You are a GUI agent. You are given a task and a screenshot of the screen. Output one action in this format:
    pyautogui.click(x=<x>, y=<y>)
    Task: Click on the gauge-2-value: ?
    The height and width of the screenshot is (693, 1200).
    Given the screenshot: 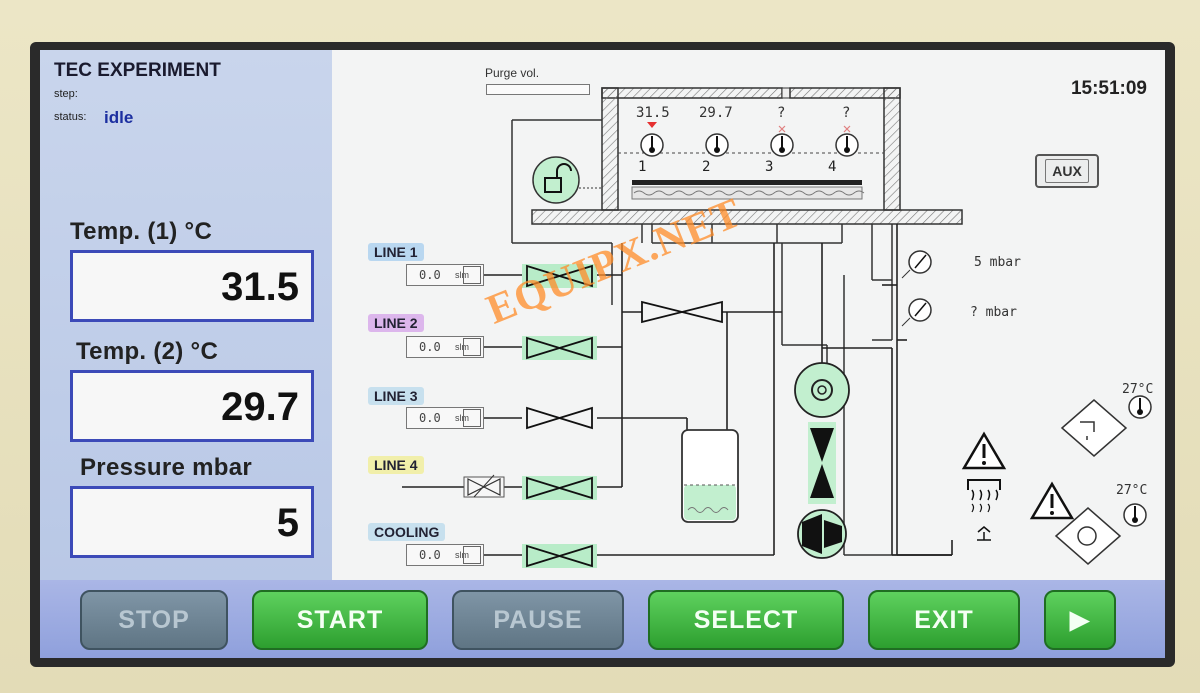 What is the action you would take?
    pyautogui.click(x=974, y=312)
    